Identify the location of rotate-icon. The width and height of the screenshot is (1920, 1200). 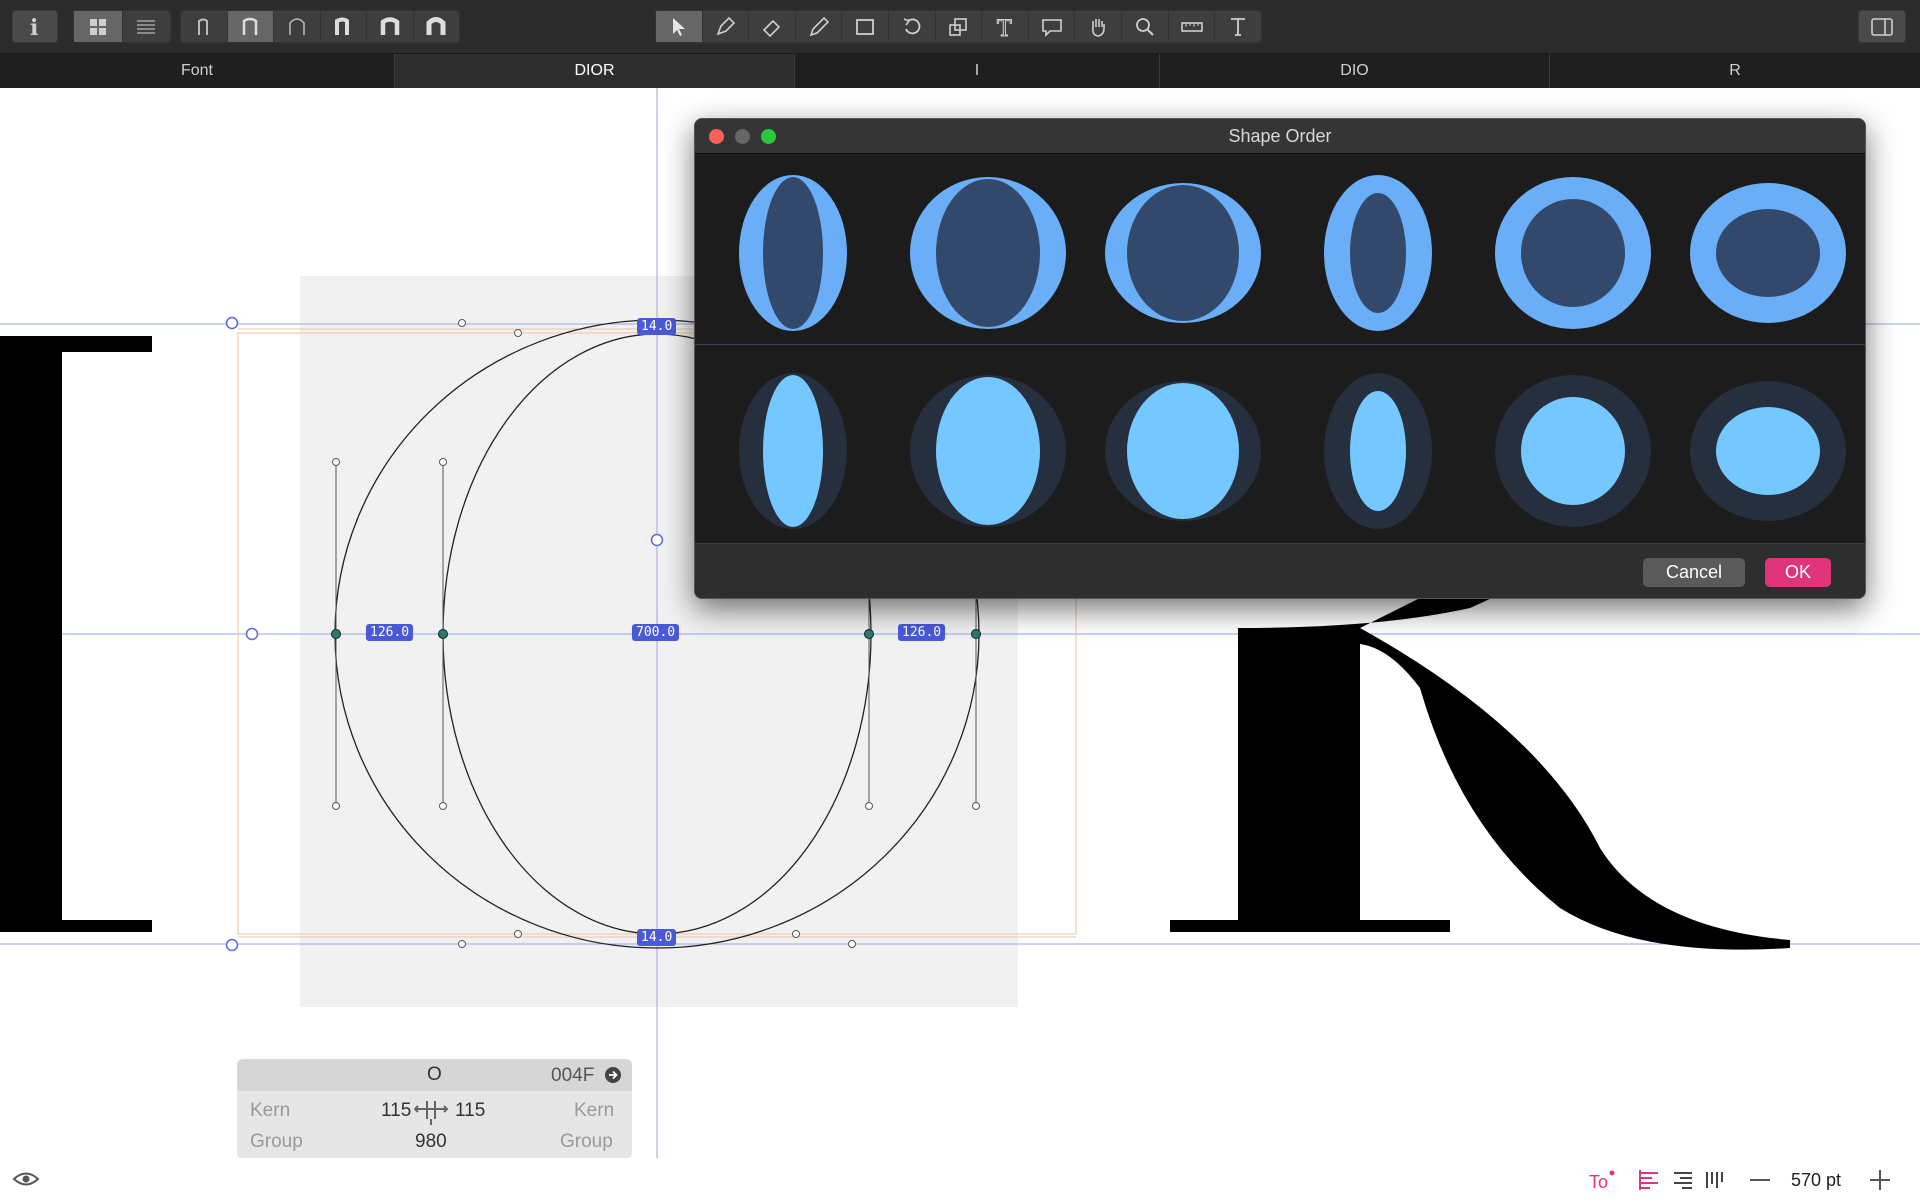
(912, 25).